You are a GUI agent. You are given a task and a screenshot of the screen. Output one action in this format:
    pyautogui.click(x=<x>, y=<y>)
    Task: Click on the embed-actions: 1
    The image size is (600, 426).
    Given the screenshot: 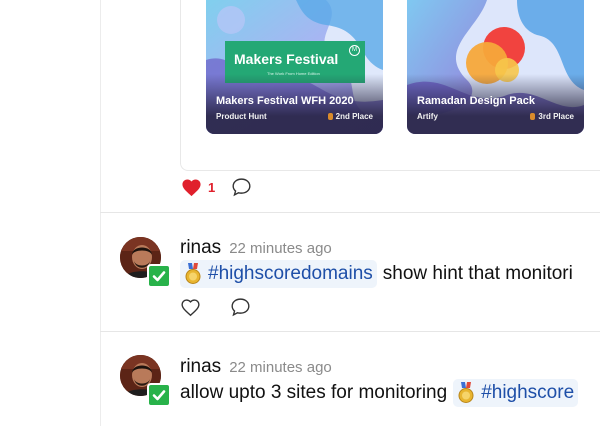 What is the action you would take?
    pyautogui.click(x=216, y=187)
    